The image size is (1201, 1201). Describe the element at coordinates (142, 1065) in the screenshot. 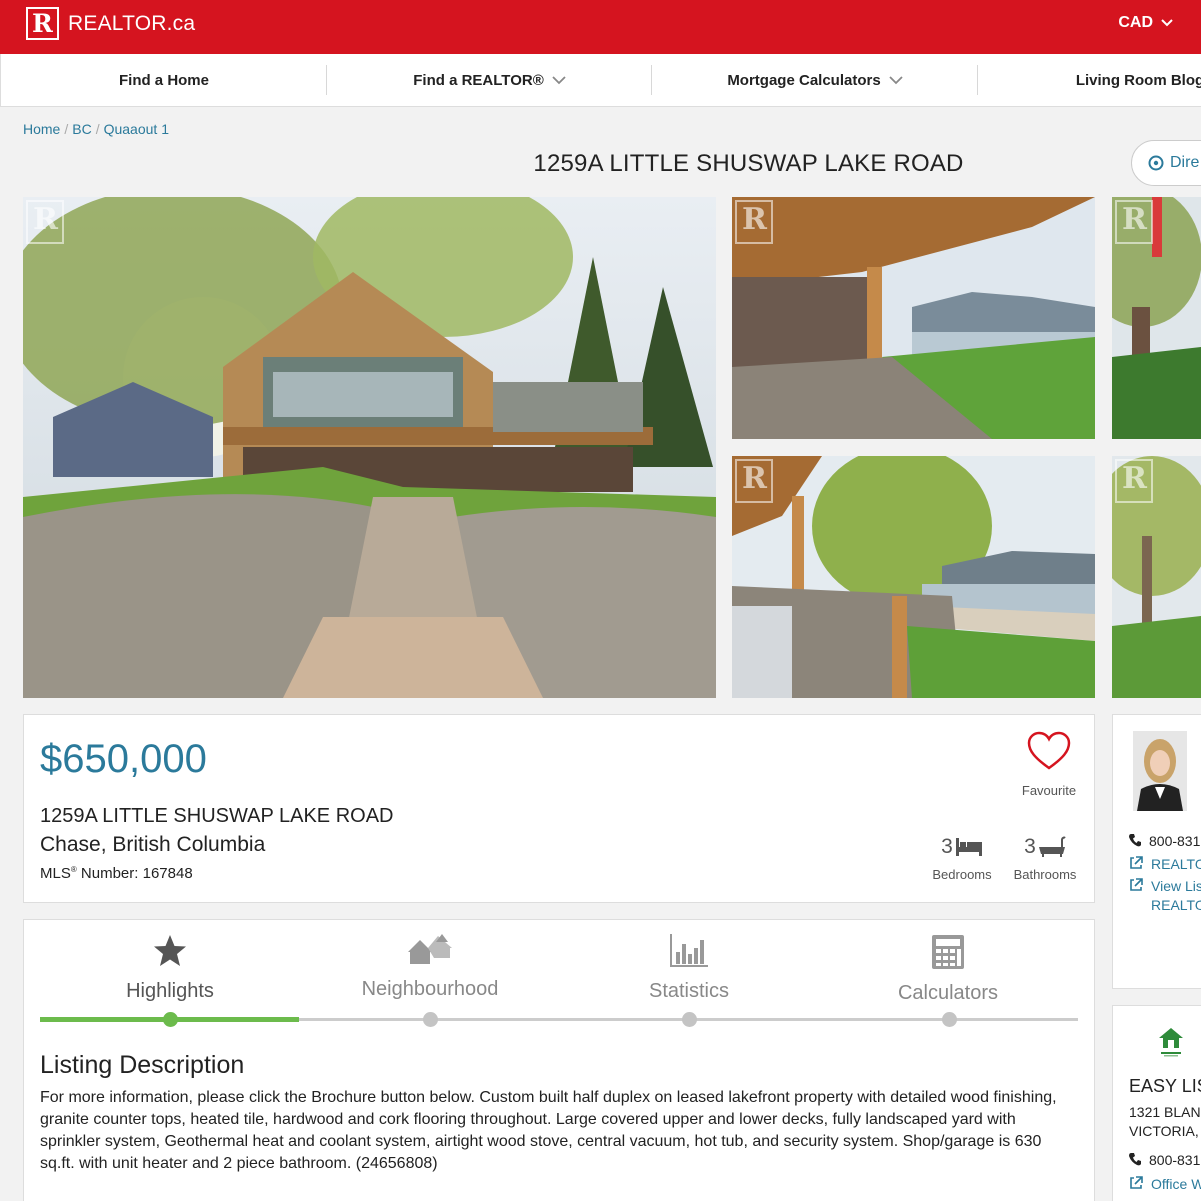

I see `listing-description-title: Listing Description` at that location.